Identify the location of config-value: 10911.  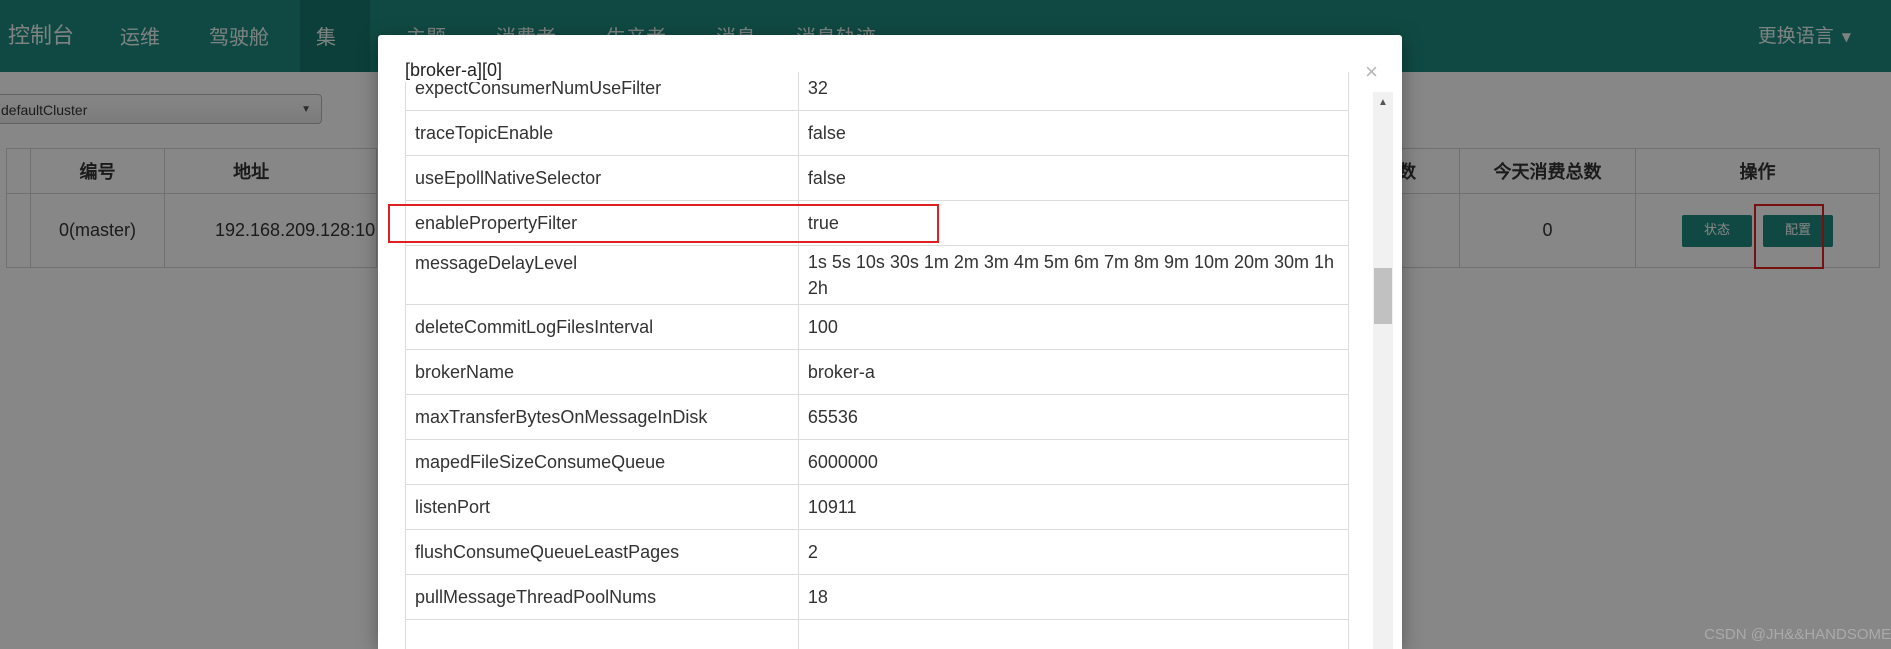
(1073, 507).